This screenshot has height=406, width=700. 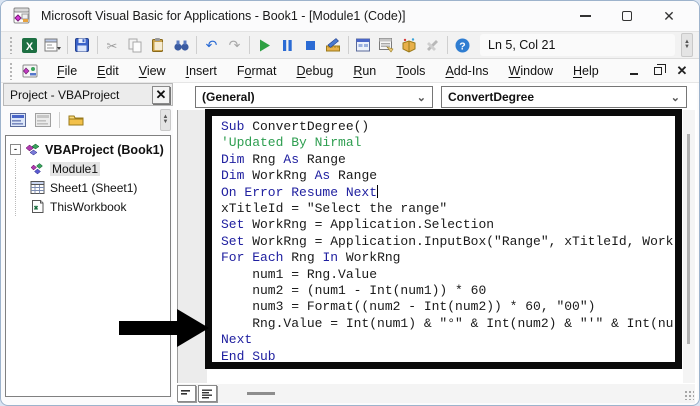 I want to click on view-object-icon, so click(x=43, y=120).